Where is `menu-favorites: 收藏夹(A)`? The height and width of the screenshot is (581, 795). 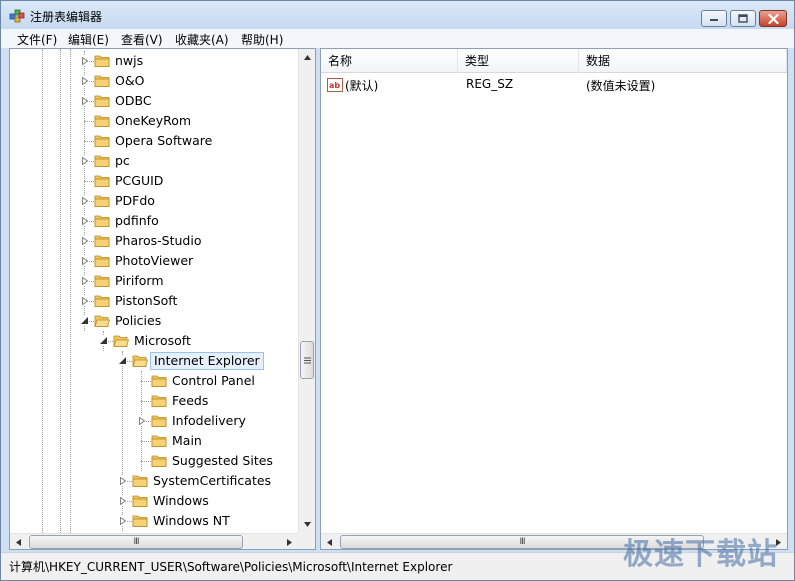 menu-favorites: 收藏夹(A) is located at coordinates (202, 39).